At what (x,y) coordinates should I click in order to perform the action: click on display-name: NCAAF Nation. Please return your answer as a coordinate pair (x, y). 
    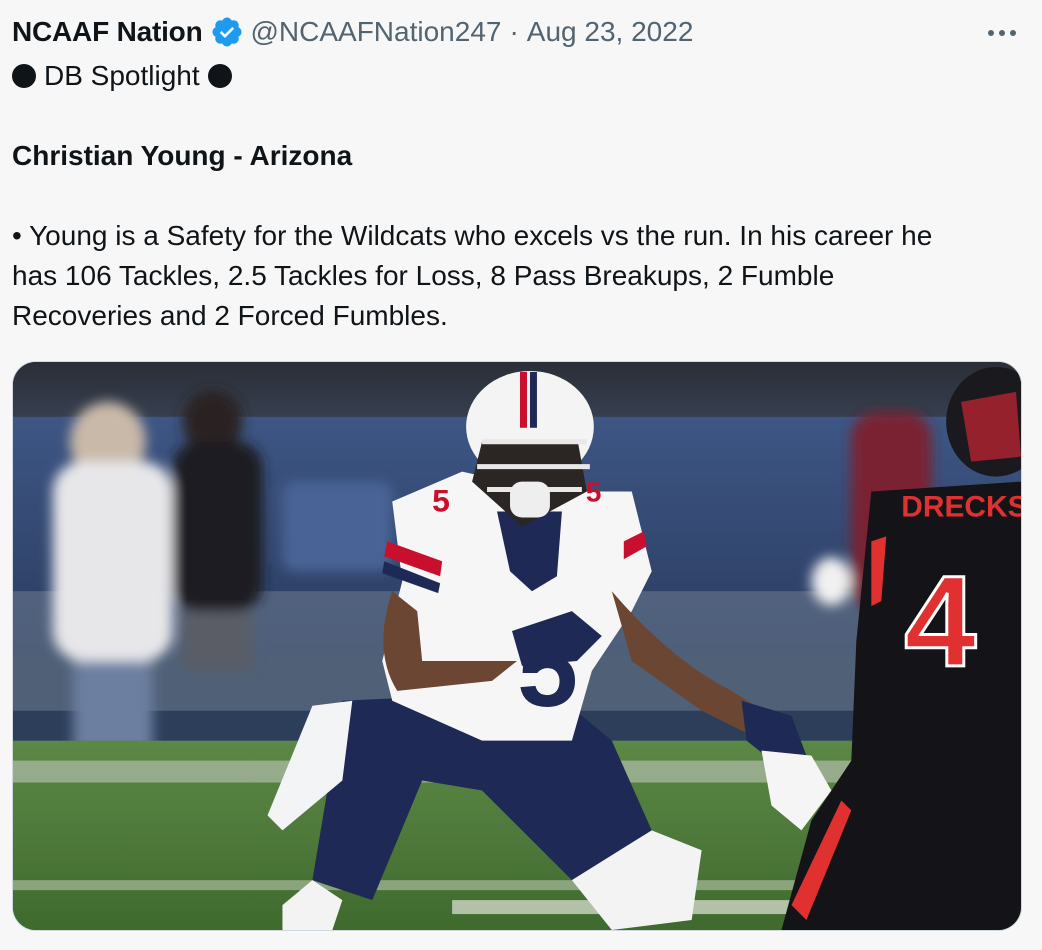
    Looking at the image, I should click on (107, 32).